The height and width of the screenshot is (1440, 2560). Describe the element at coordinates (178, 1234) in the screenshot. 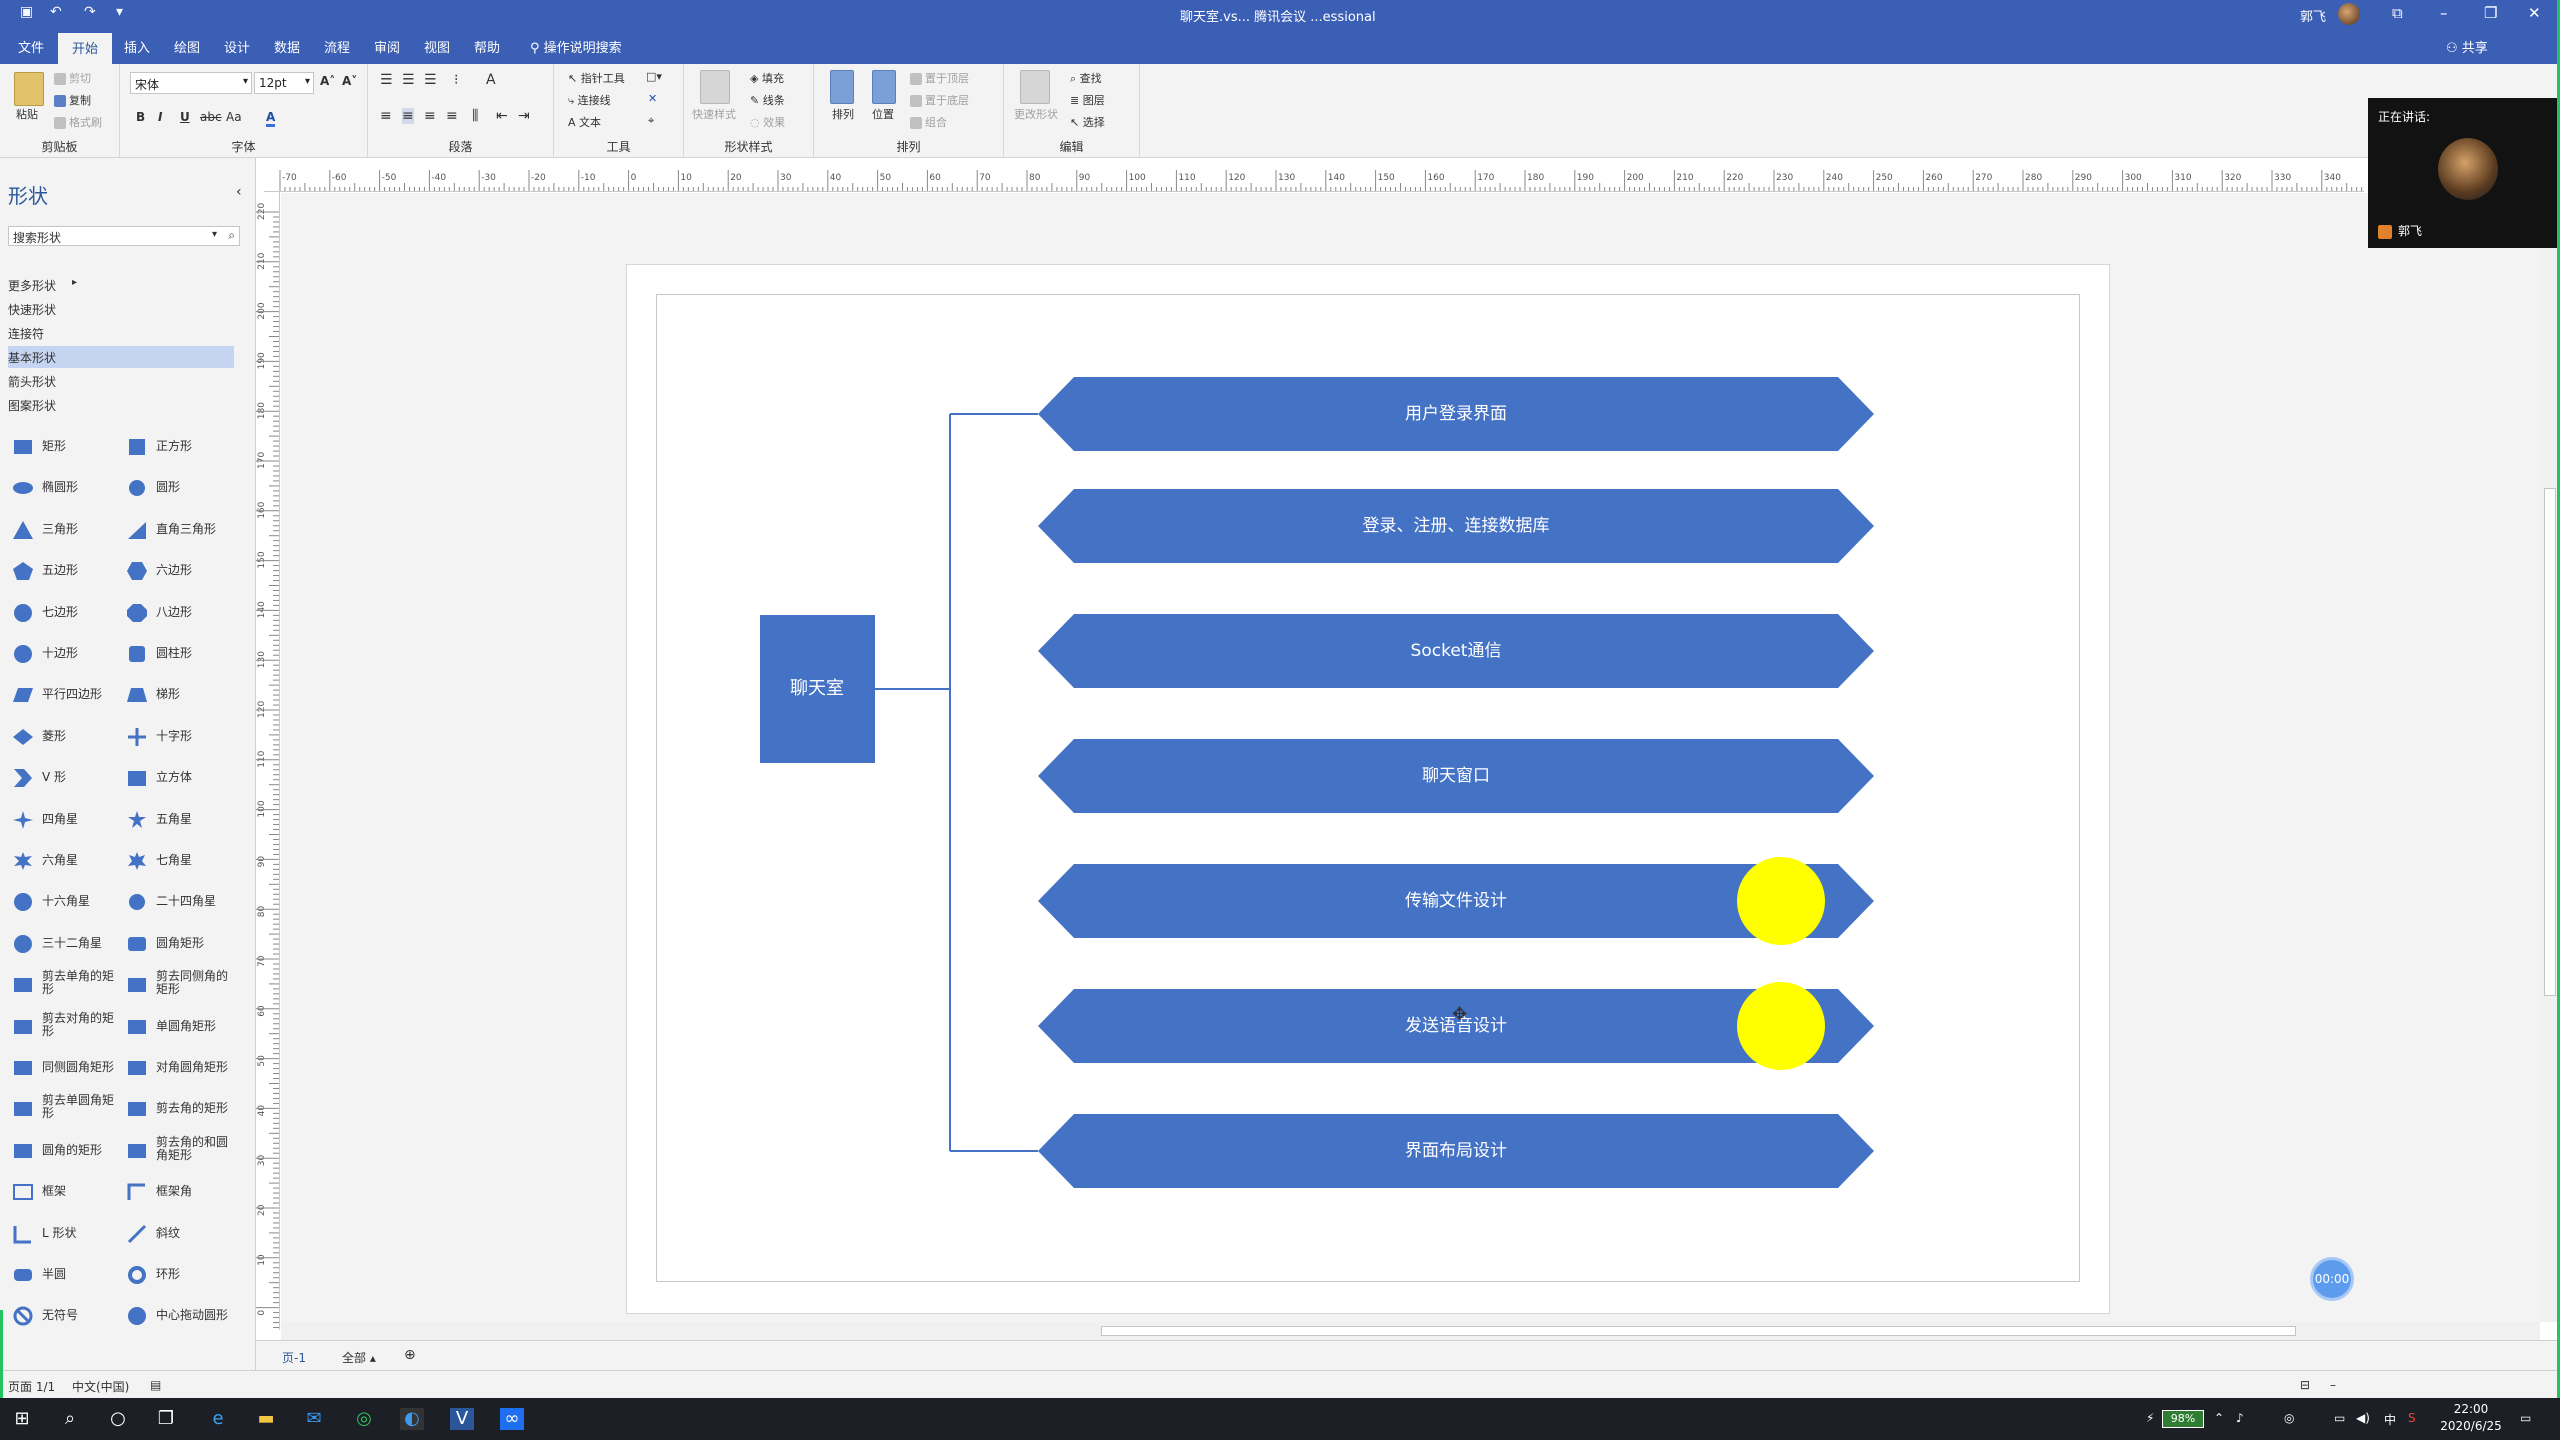

I see `shape-stencil-item: 斜纹` at that location.